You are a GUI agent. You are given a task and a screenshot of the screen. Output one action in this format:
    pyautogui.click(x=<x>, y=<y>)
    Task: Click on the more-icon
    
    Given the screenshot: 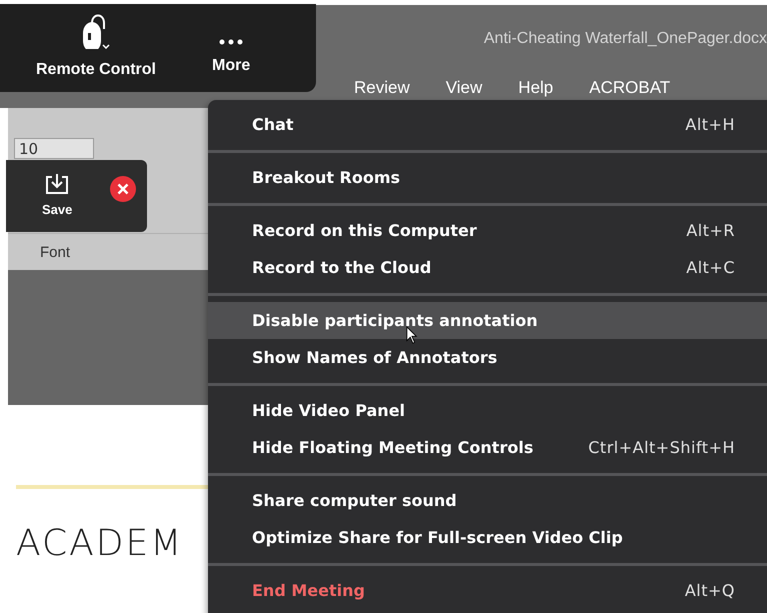 What is the action you would take?
    pyautogui.click(x=231, y=42)
    